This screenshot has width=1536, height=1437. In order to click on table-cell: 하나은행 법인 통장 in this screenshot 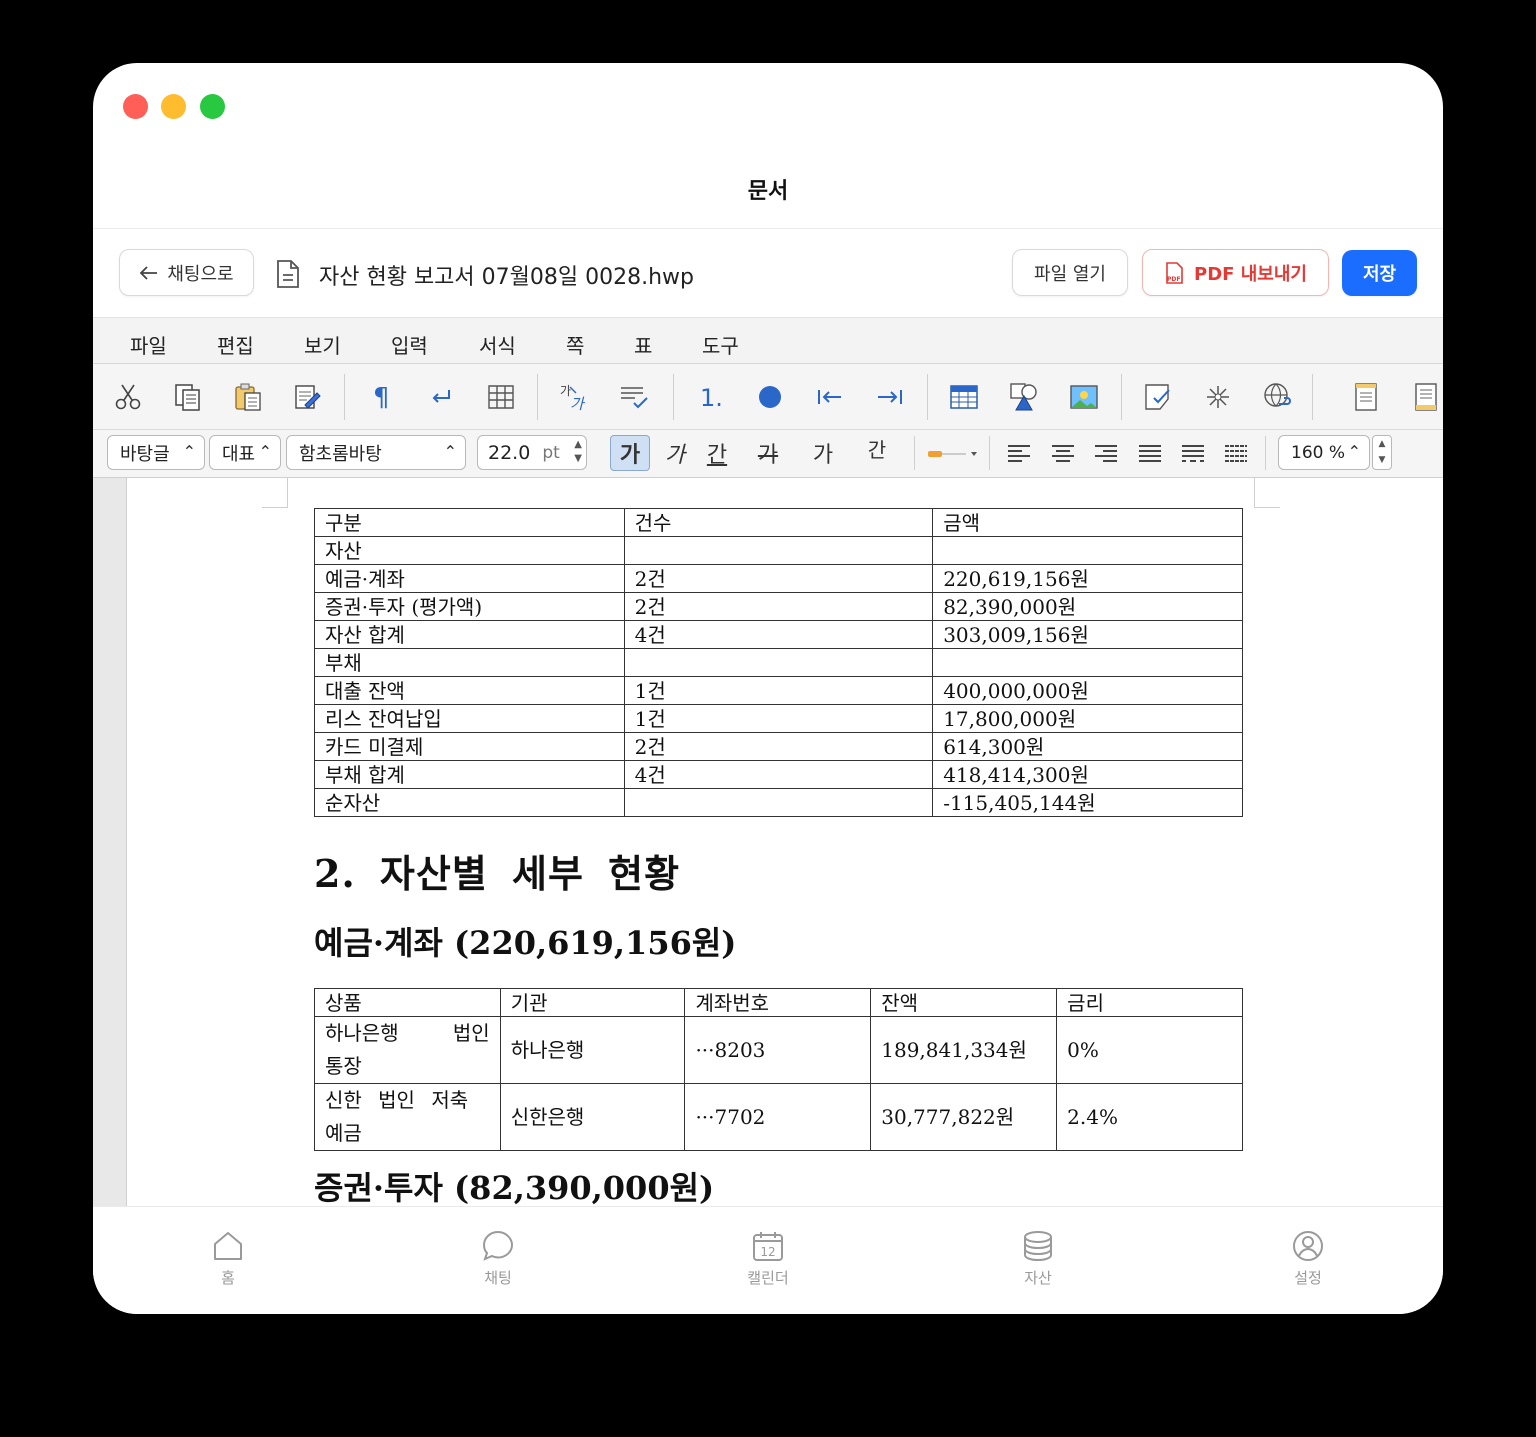, I will do `click(407, 1050)`.